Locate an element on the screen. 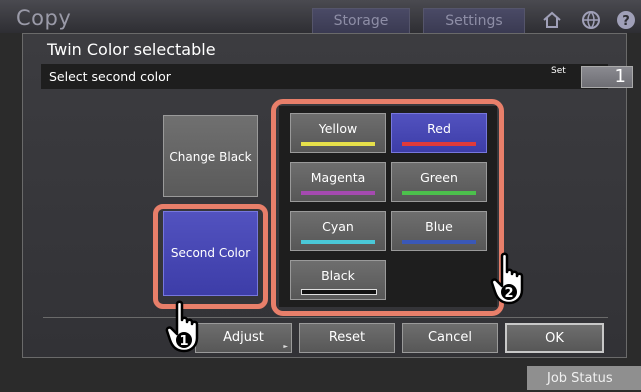 This screenshot has height=392, width=641. color-button-blue: Blue is located at coordinates (439, 231).